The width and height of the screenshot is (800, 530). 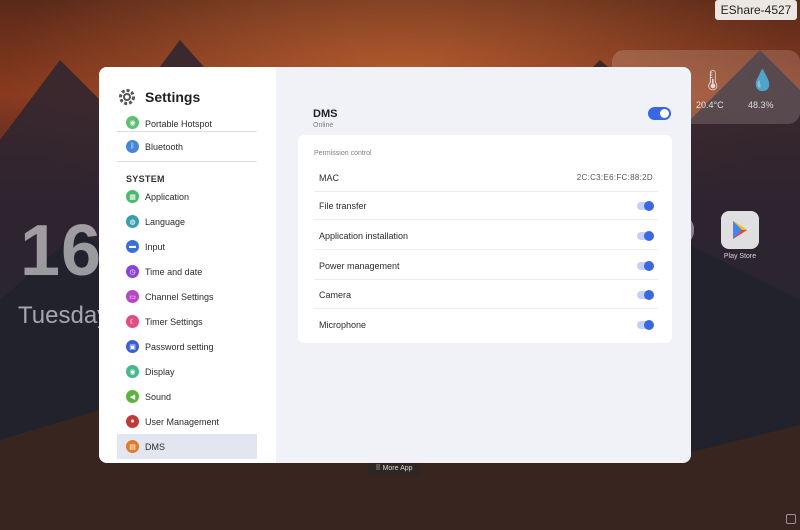 What do you see at coordinates (132, 221) in the screenshot?
I see `globe-icon: ◍` at bounding box center [132, 221].